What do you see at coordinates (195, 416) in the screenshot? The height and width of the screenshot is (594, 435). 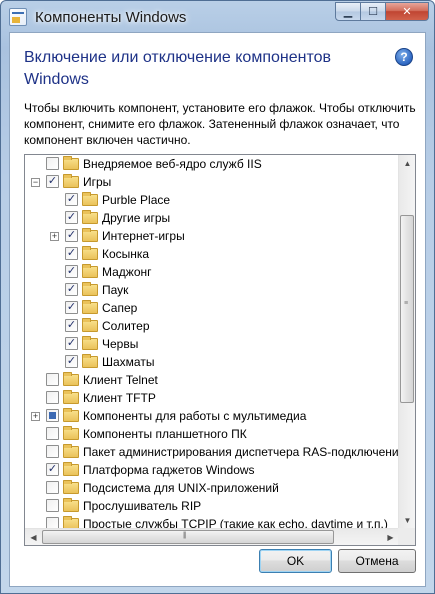 I see `tree-item-label: Компоненты для работы с мультимедиа` at bounding box center [195, 416].